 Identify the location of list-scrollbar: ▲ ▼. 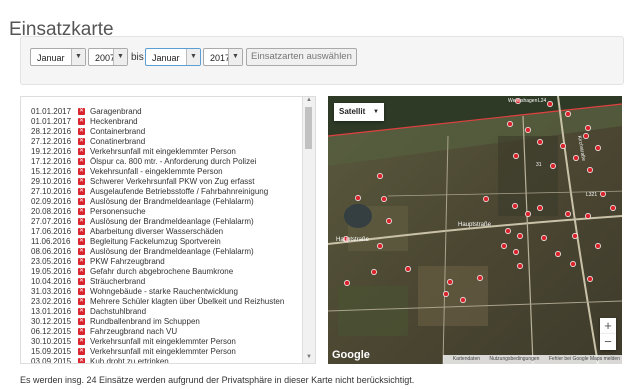
(308, 230).